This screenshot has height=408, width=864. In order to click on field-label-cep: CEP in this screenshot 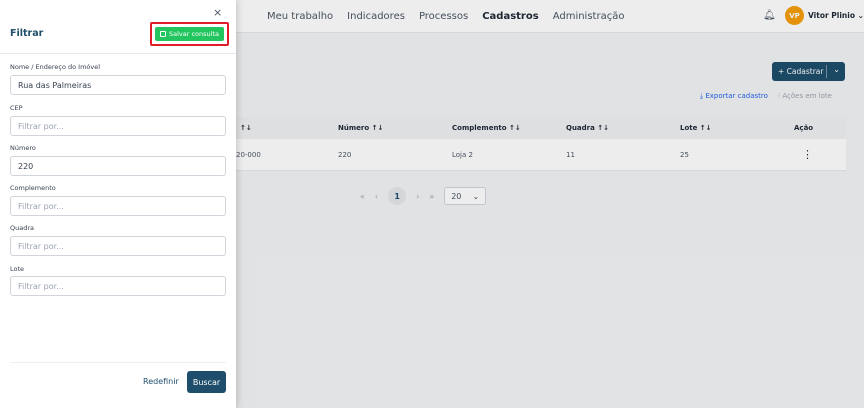, I will do `click(16, 108)`.